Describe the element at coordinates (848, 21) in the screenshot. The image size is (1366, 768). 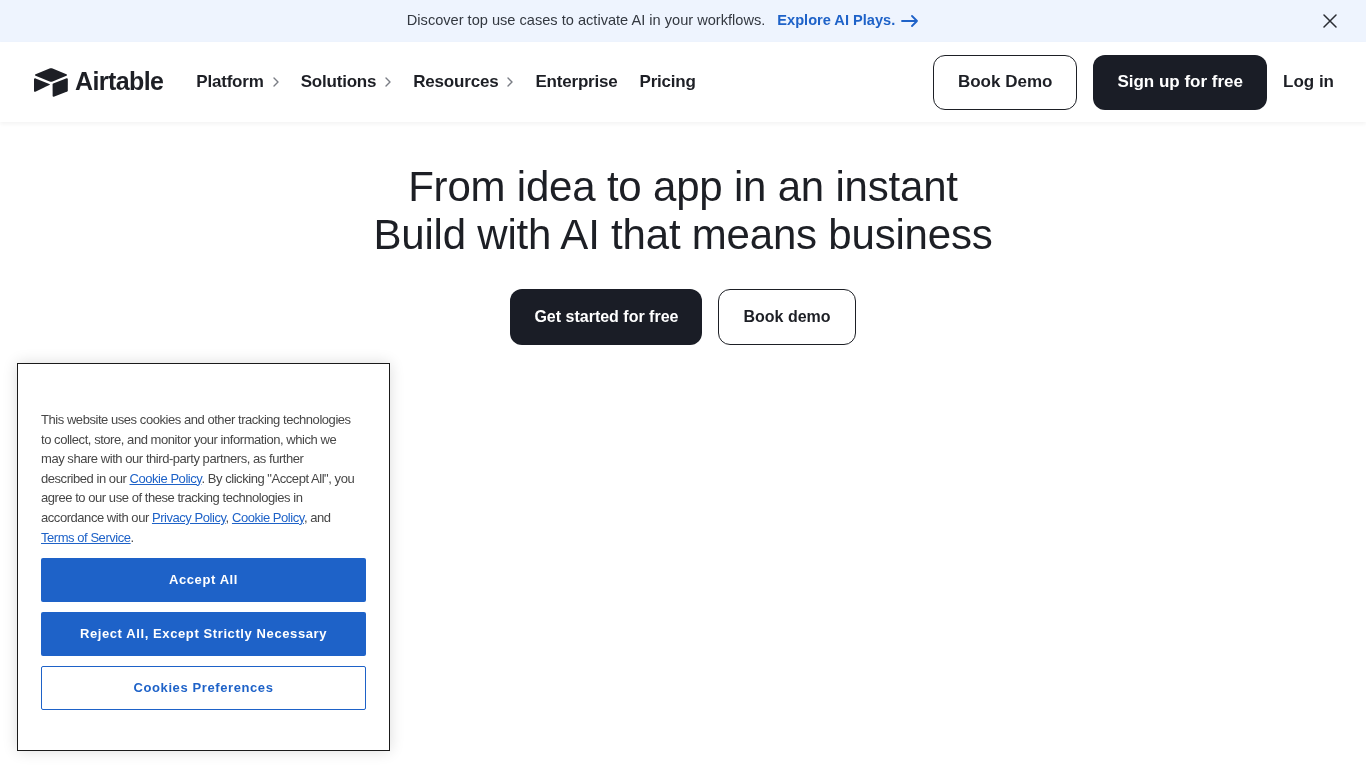
I see `explore-link: Explore AI Plays.` at that location.